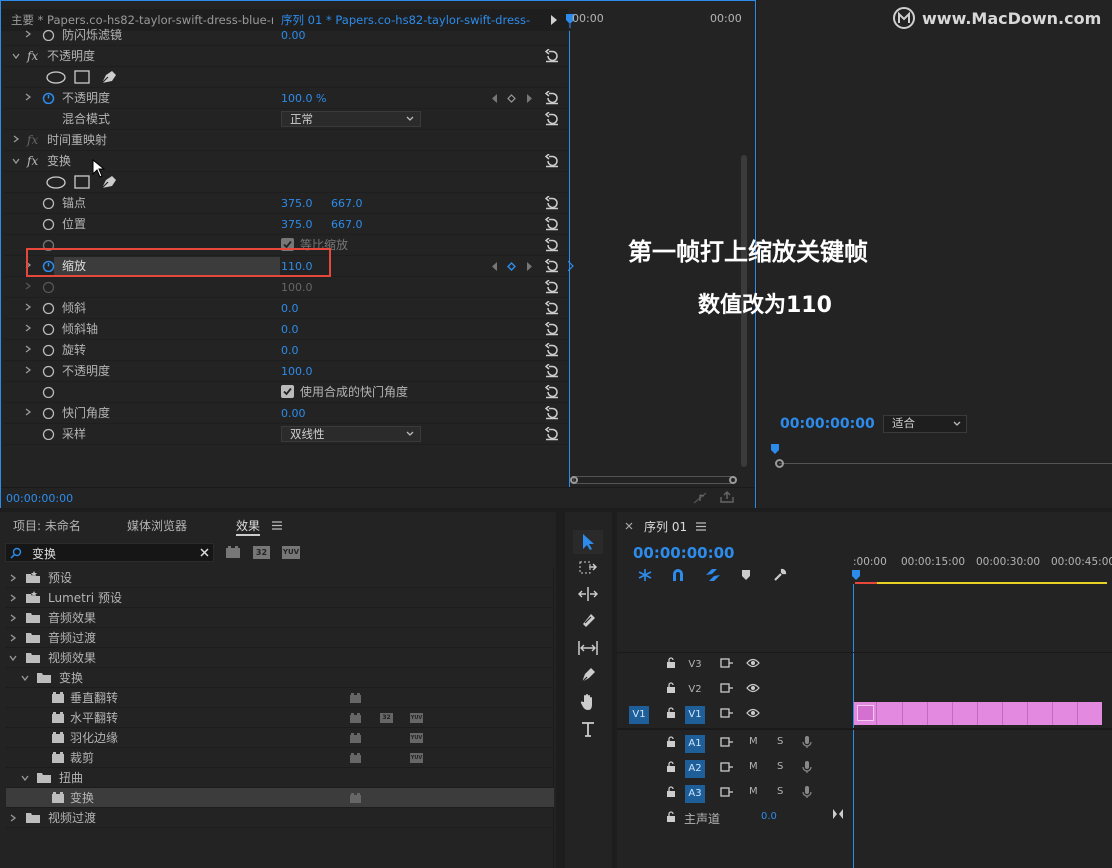 The image size is (1112, 868). What do you see at coordinates (32, 161) in the screenshot?
I see `fx-icon: fx` at bounding box center [32, 161].